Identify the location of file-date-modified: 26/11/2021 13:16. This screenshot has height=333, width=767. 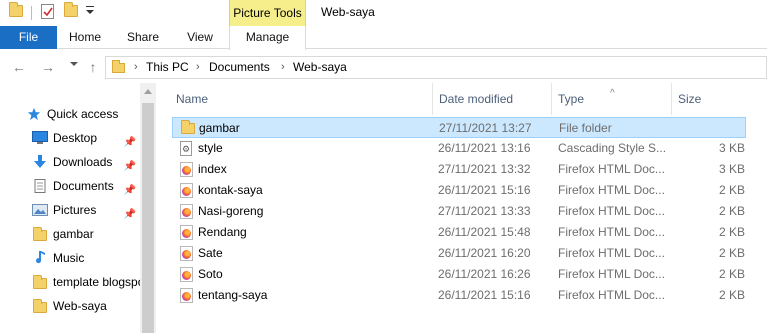
(484, 148).